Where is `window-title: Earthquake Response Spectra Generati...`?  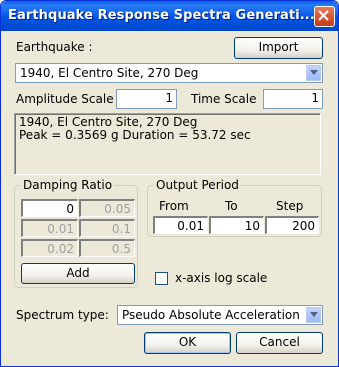 window-title: Earthquake Response Spectra Generati... is located at coordinates (161, 15).